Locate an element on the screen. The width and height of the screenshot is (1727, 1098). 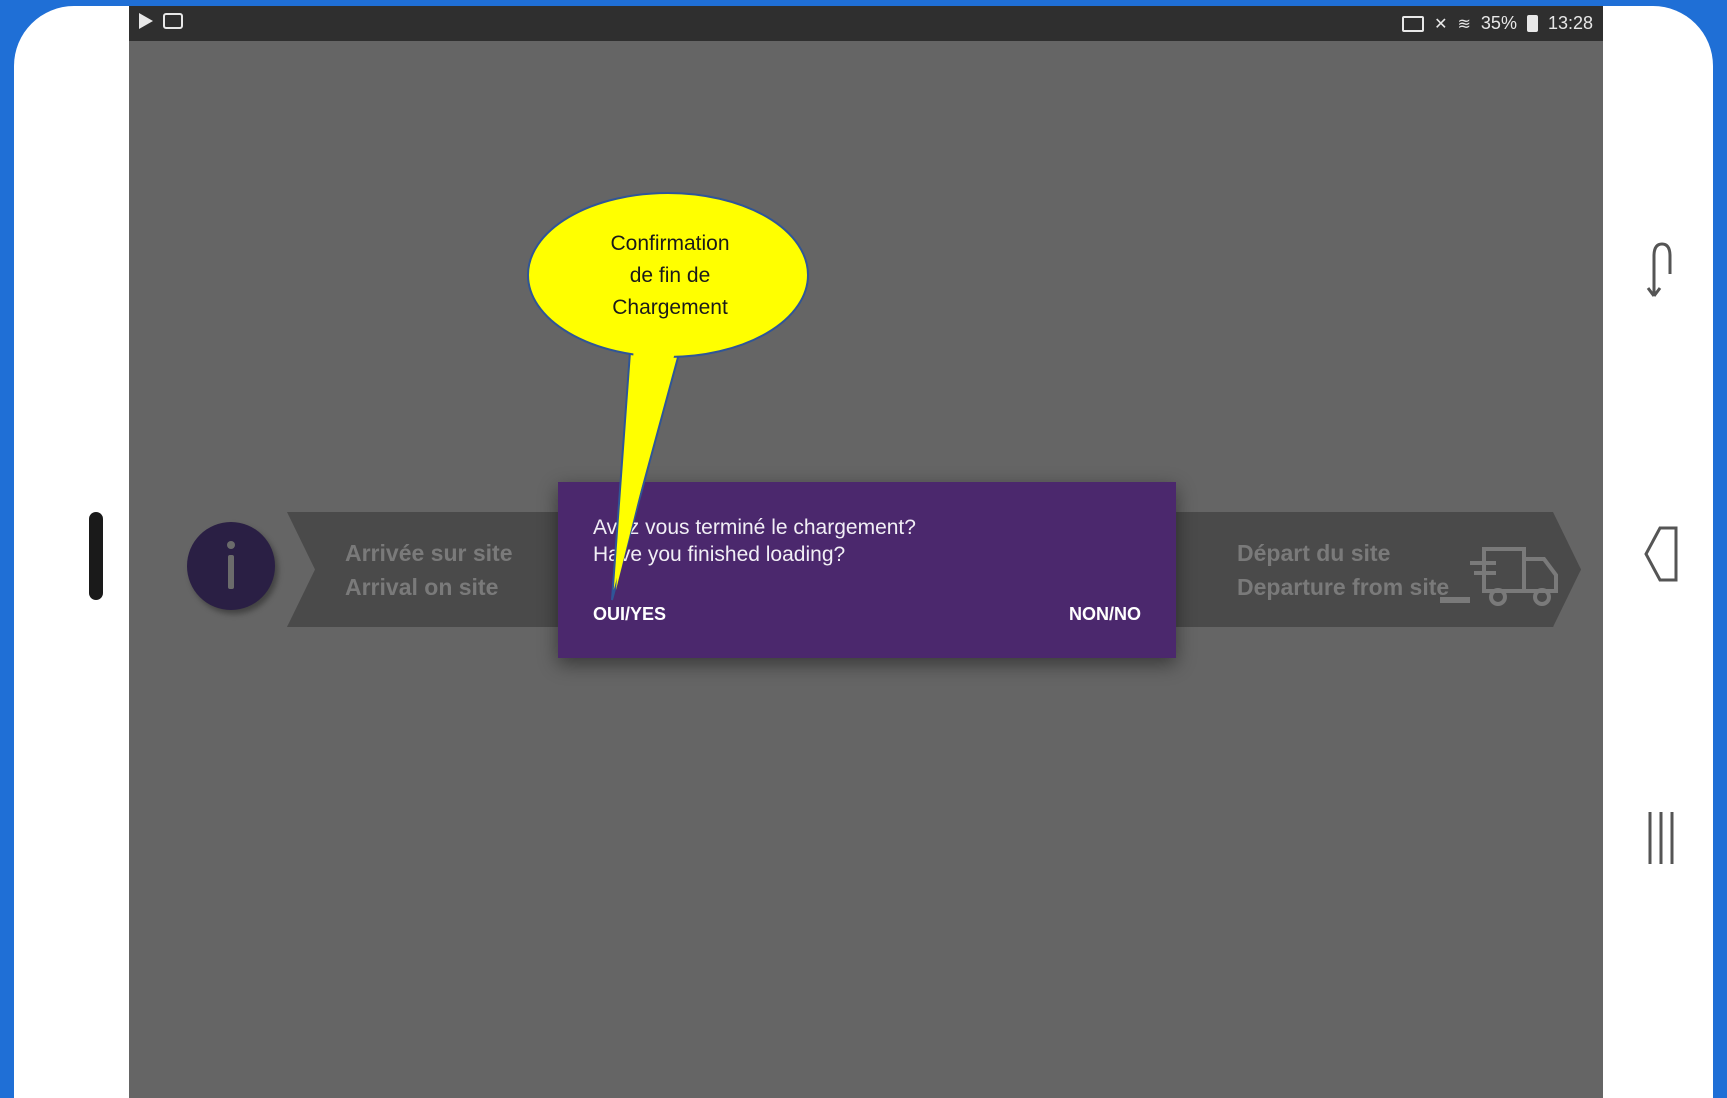
callout-line-2: de fin de is located at coordinates (670, 275).